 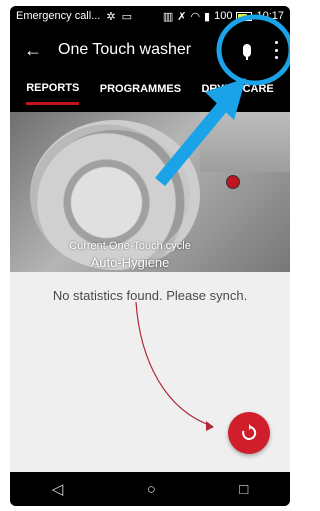 I want to click on wifi-icon: ◠, so click(x=195, y=16).